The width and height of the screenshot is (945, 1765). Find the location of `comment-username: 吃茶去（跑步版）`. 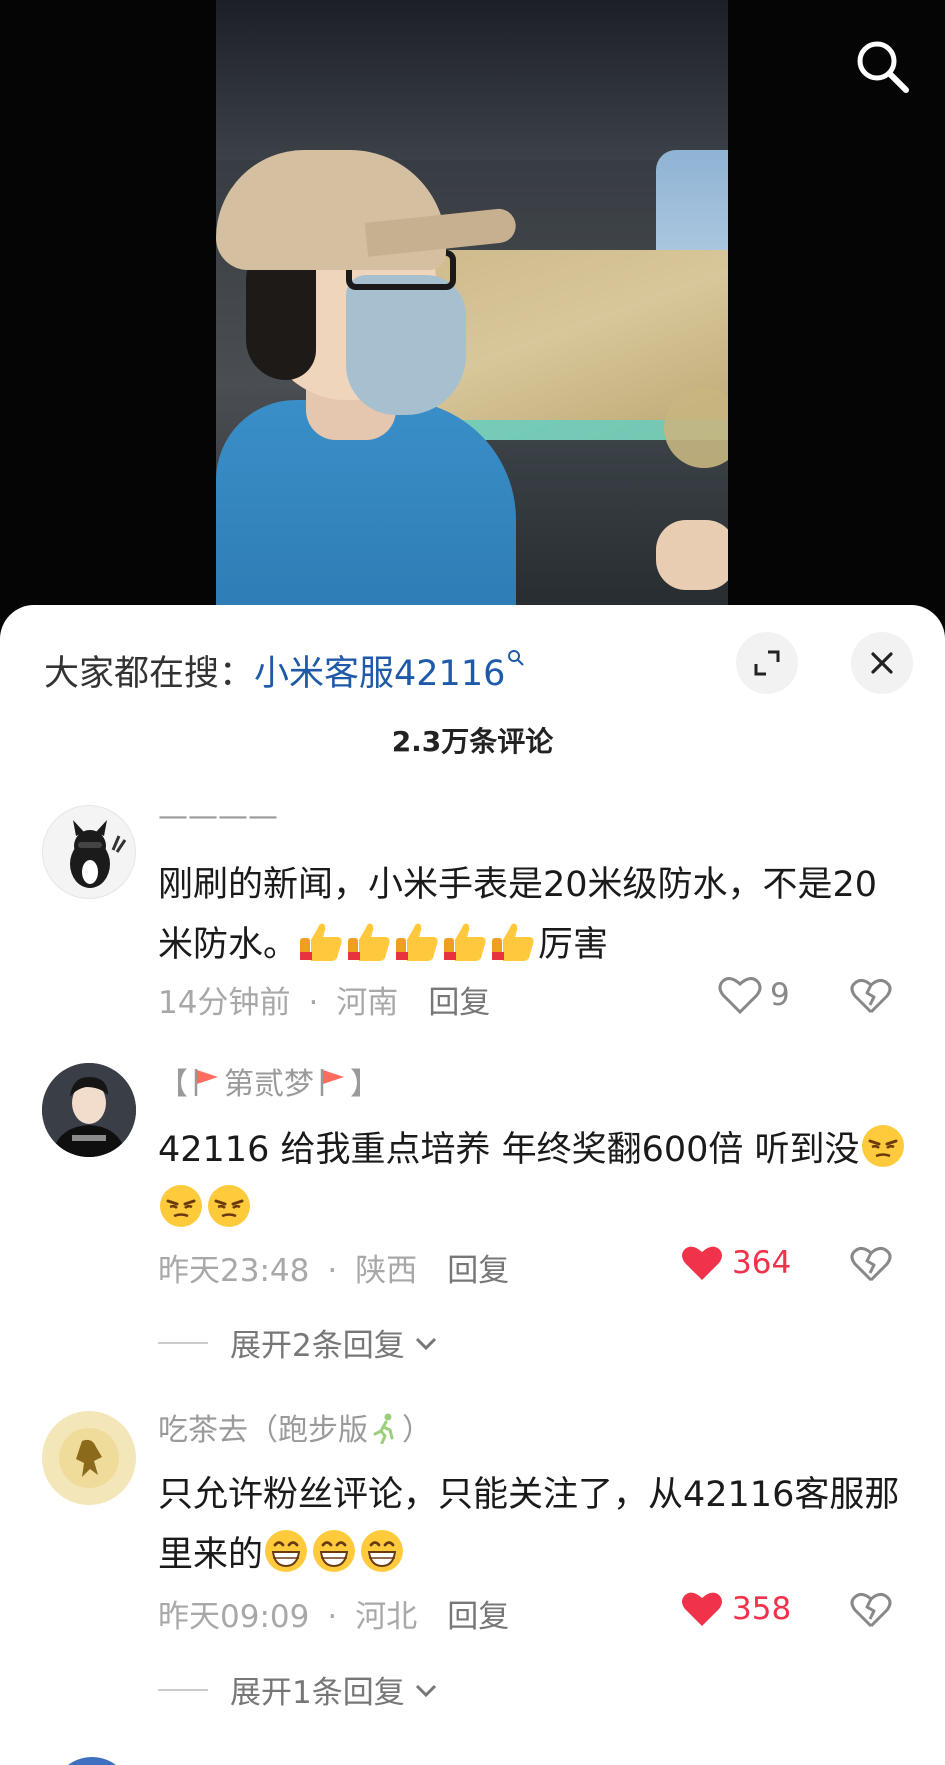

comment-username: 吃茶去（跑步版） is located at coordinates (295, 1427).